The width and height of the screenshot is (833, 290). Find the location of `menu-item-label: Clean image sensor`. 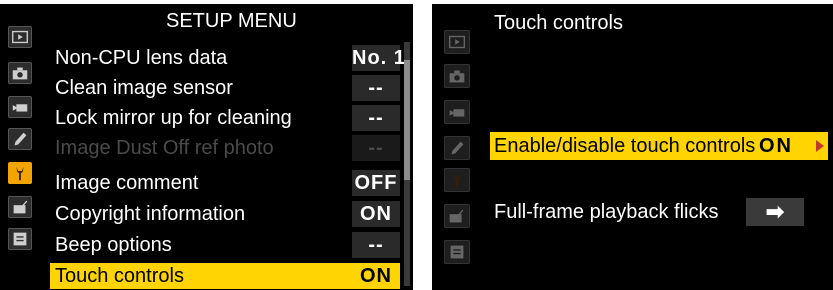

menu-item-label: Clean image sensor is located at coordinates (144, 88).